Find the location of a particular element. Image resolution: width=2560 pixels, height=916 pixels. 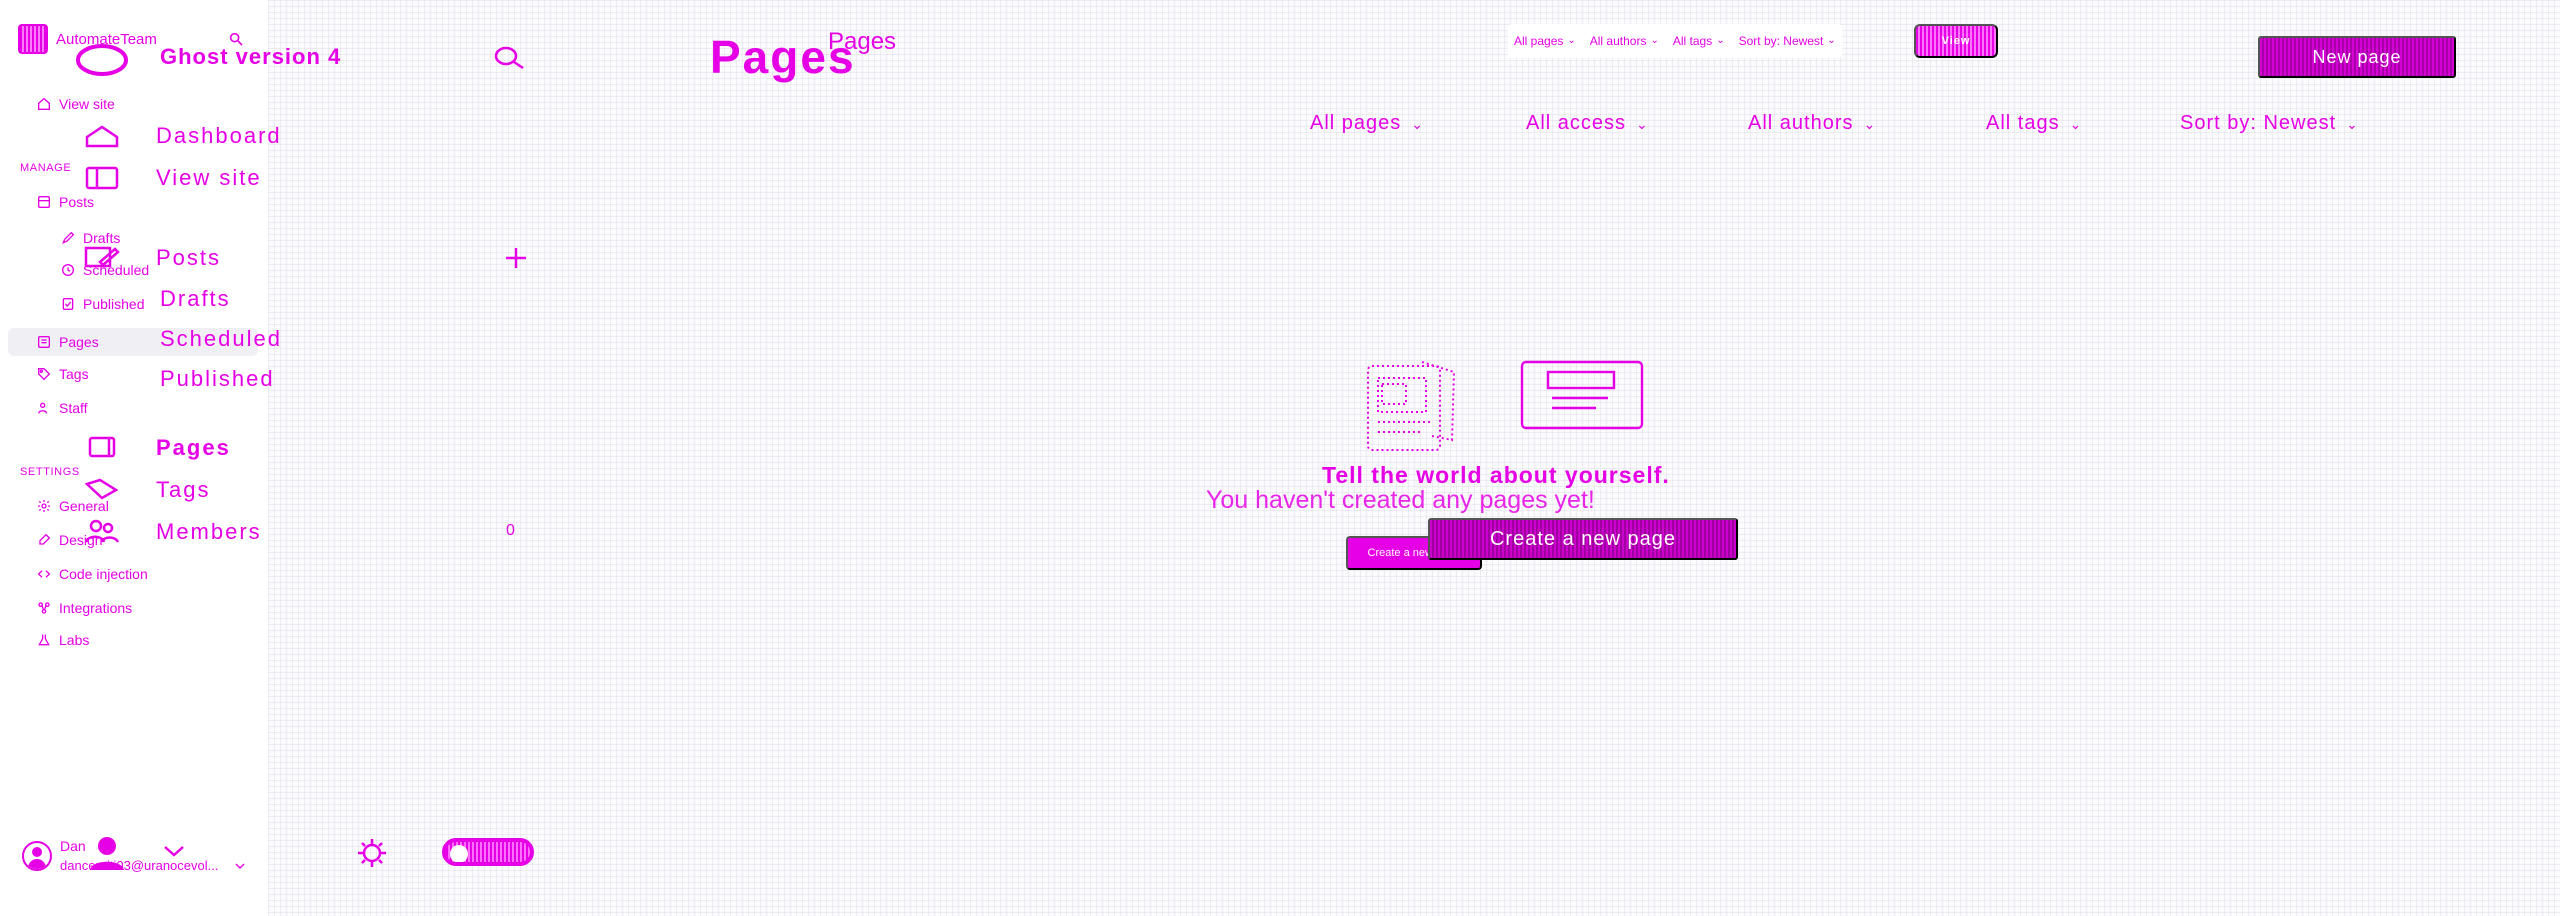

new-page-button: New page is located at coordinates (2357, 57).